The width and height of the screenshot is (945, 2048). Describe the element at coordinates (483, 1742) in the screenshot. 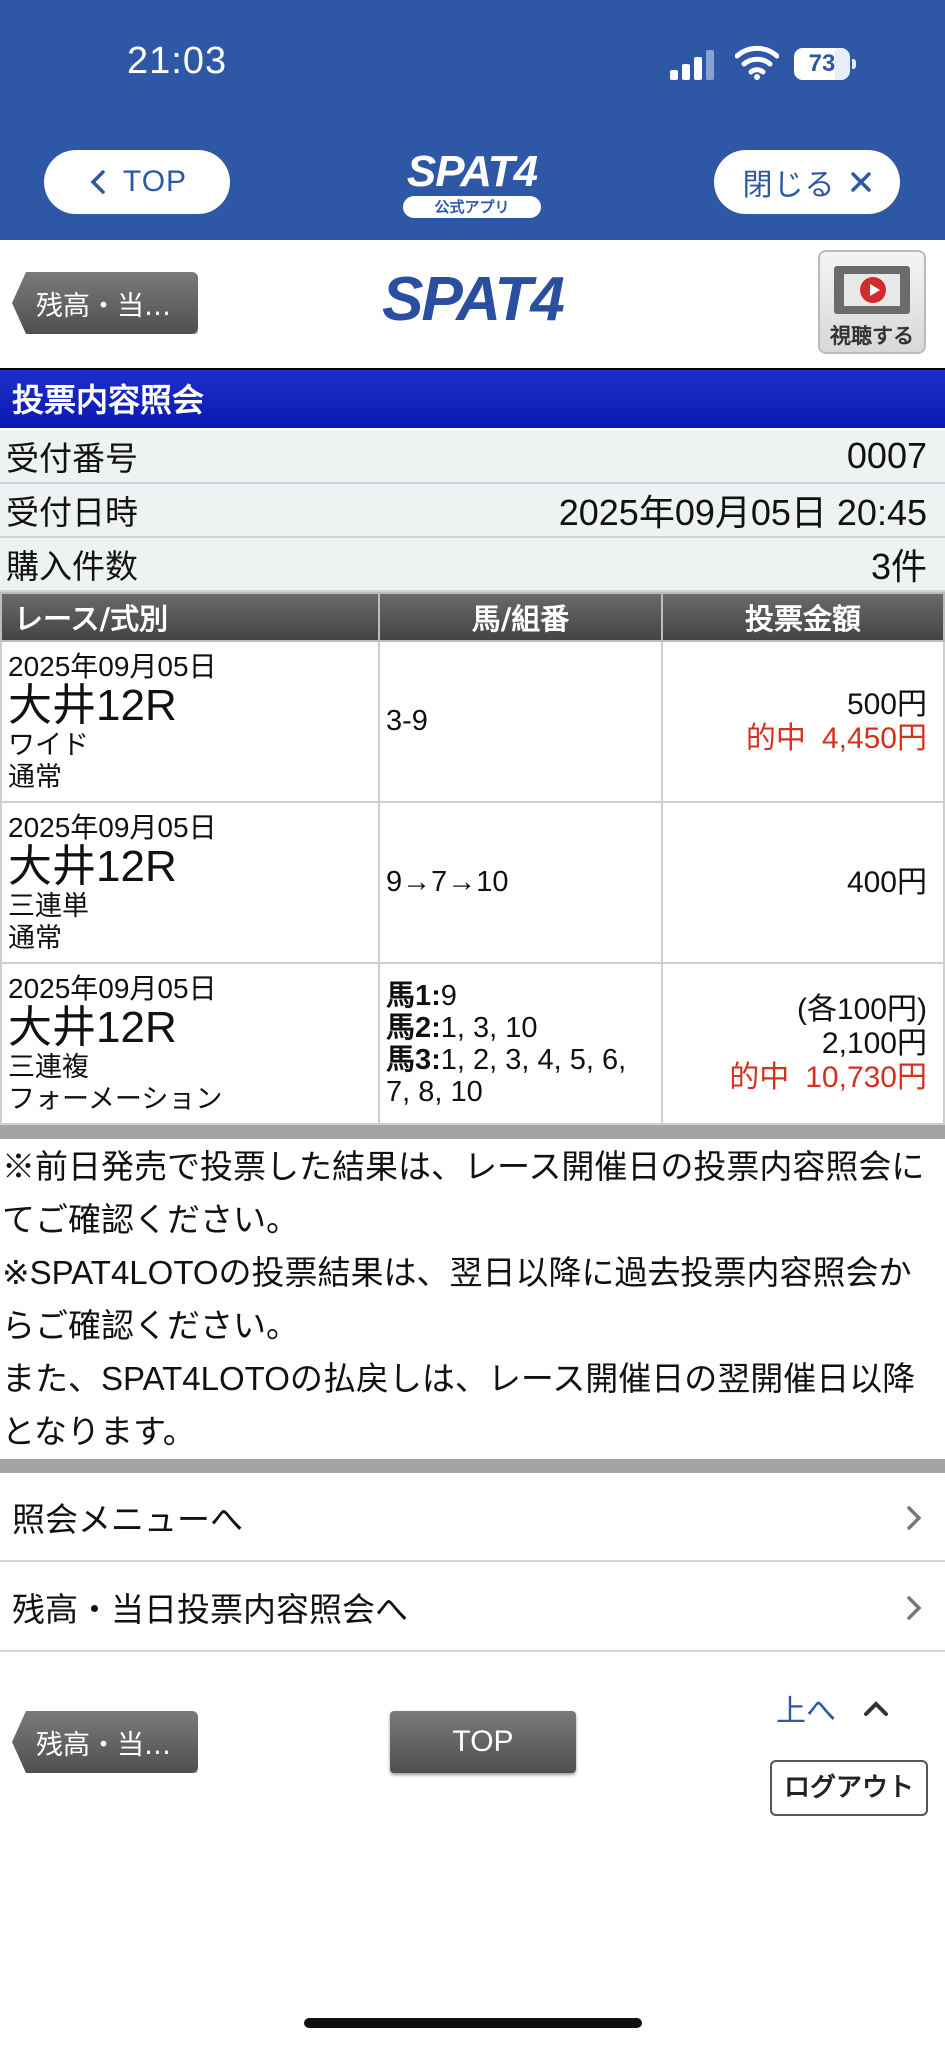

I see `footer-top-button: TOP` at that location.